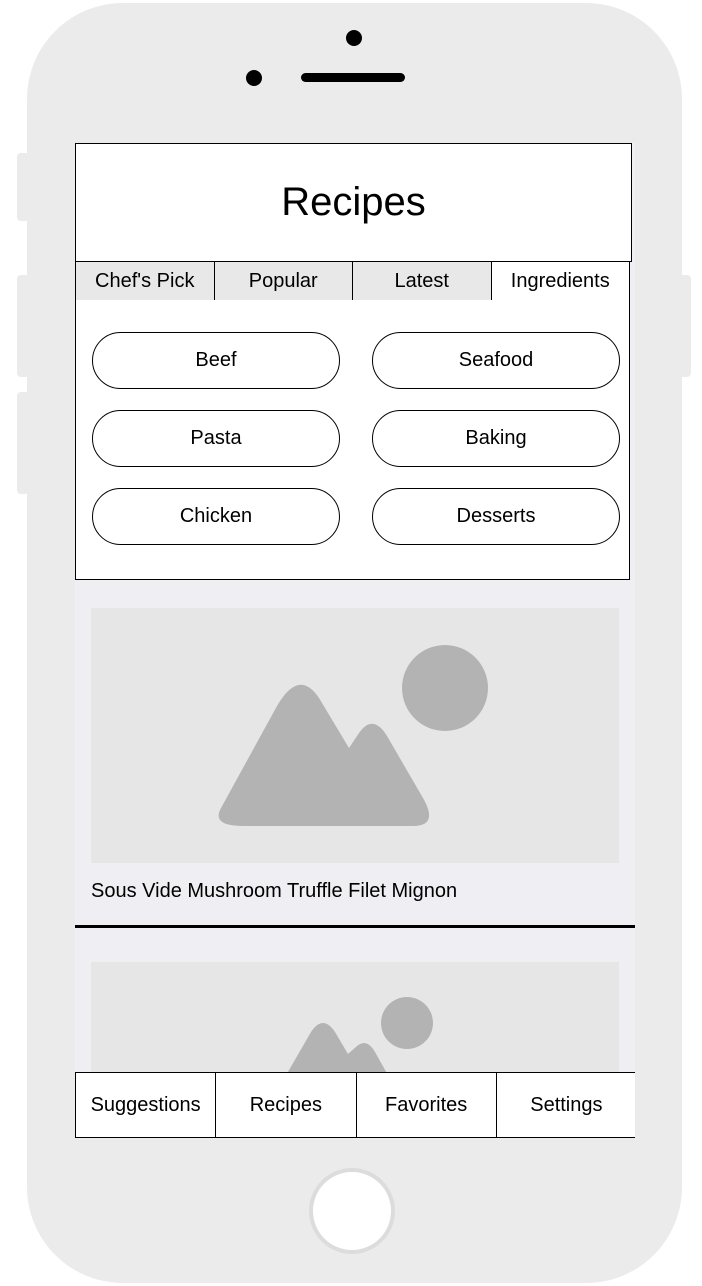  Describe the element at coordinates (496, 438) in the screenshot. I see `chip-baking: Baking` at that location.